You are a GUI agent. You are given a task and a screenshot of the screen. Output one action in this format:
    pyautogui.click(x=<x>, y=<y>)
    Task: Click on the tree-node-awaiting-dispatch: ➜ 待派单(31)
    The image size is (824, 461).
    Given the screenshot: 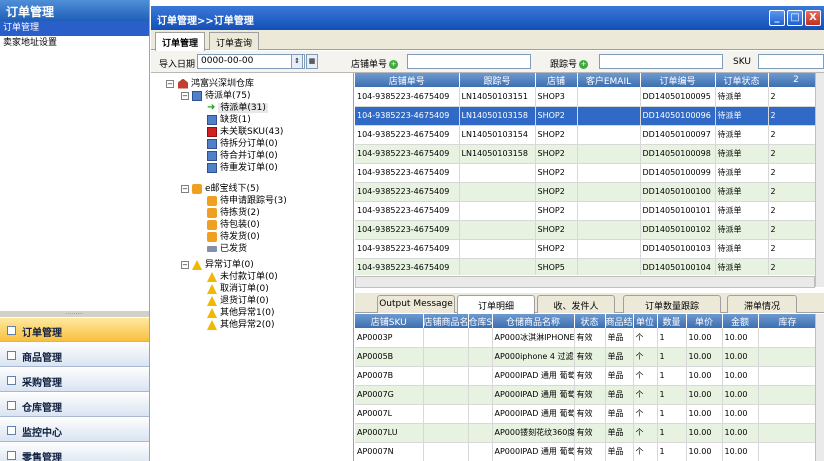 What is the action you would take?
    pyautogui.click(x=237, y=108)
    